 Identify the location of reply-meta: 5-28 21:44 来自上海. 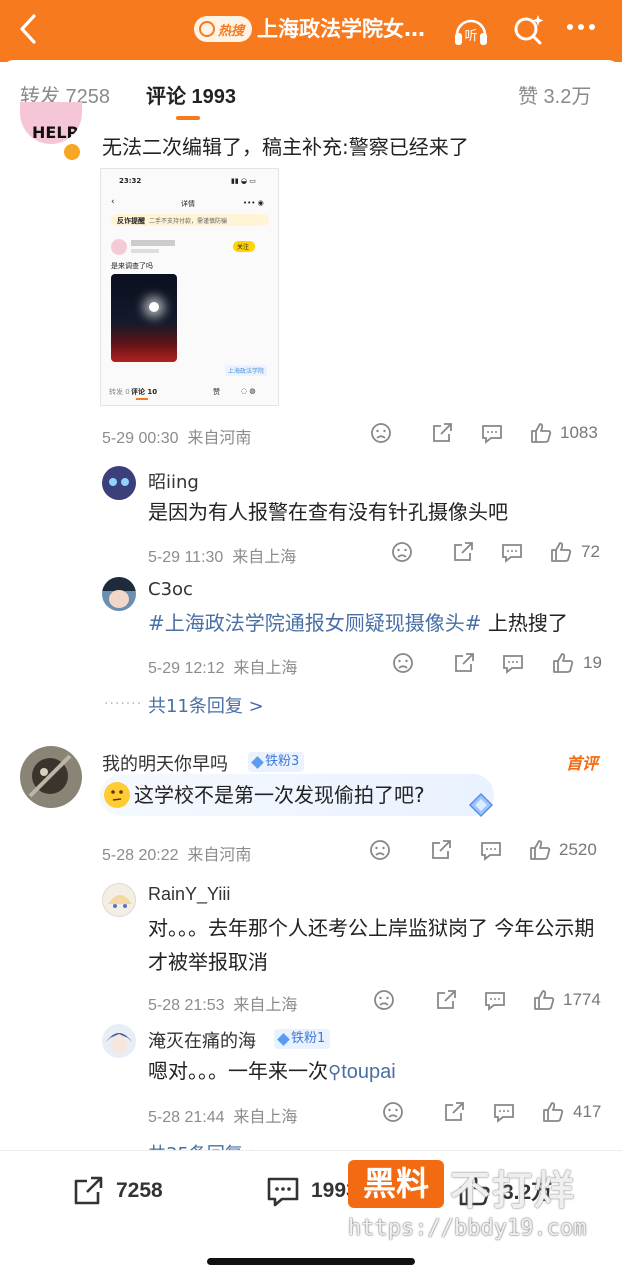
(223, 1117).